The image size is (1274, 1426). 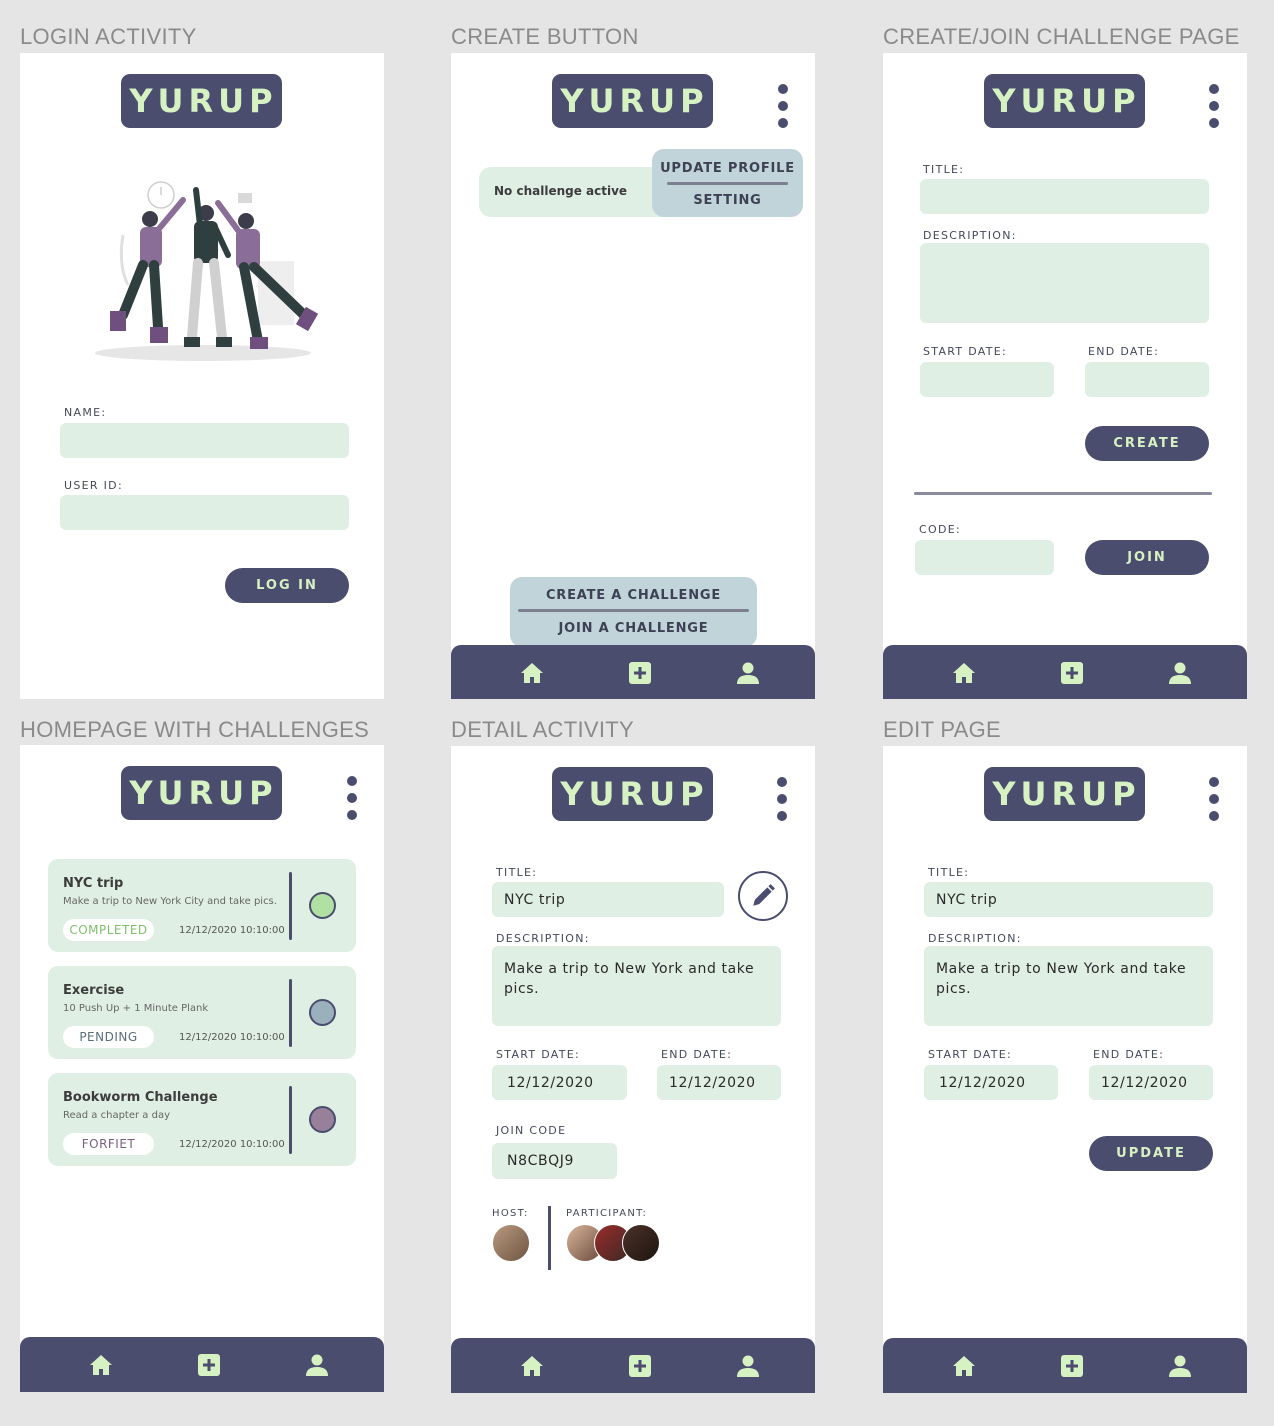 I want to click on menu-create-challenge: CREATE A CHALLENGE, so click(x=633, y=595).